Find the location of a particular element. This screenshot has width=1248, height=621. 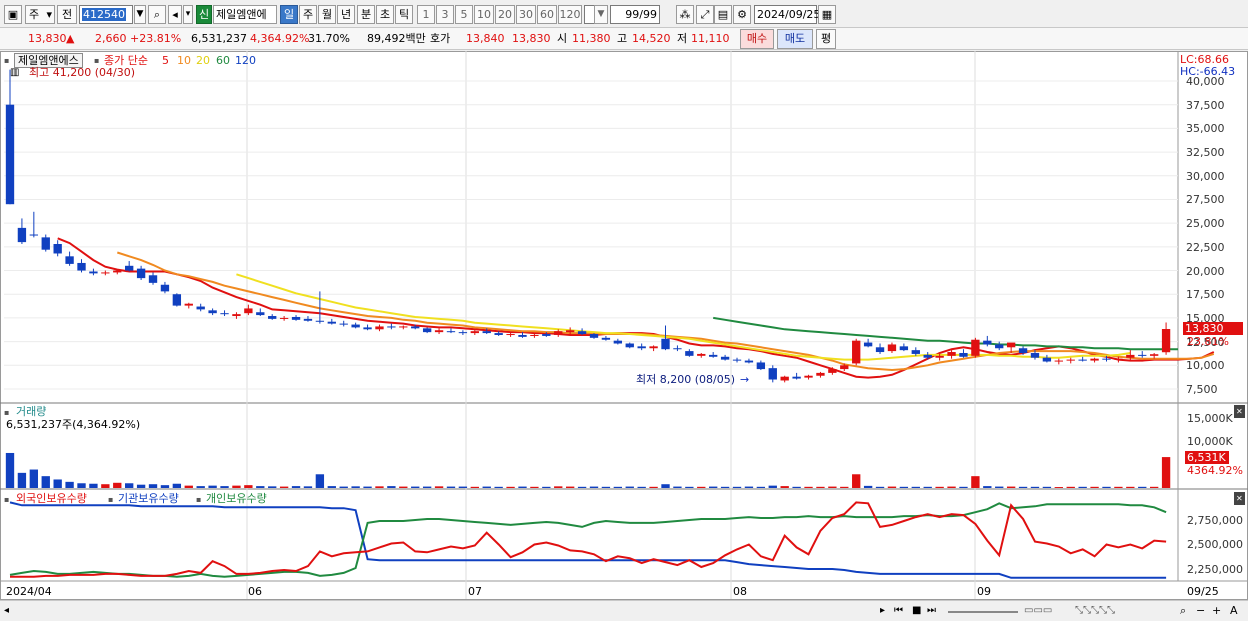

stock-code-value: 412540 is located at coordinates (104, 14).